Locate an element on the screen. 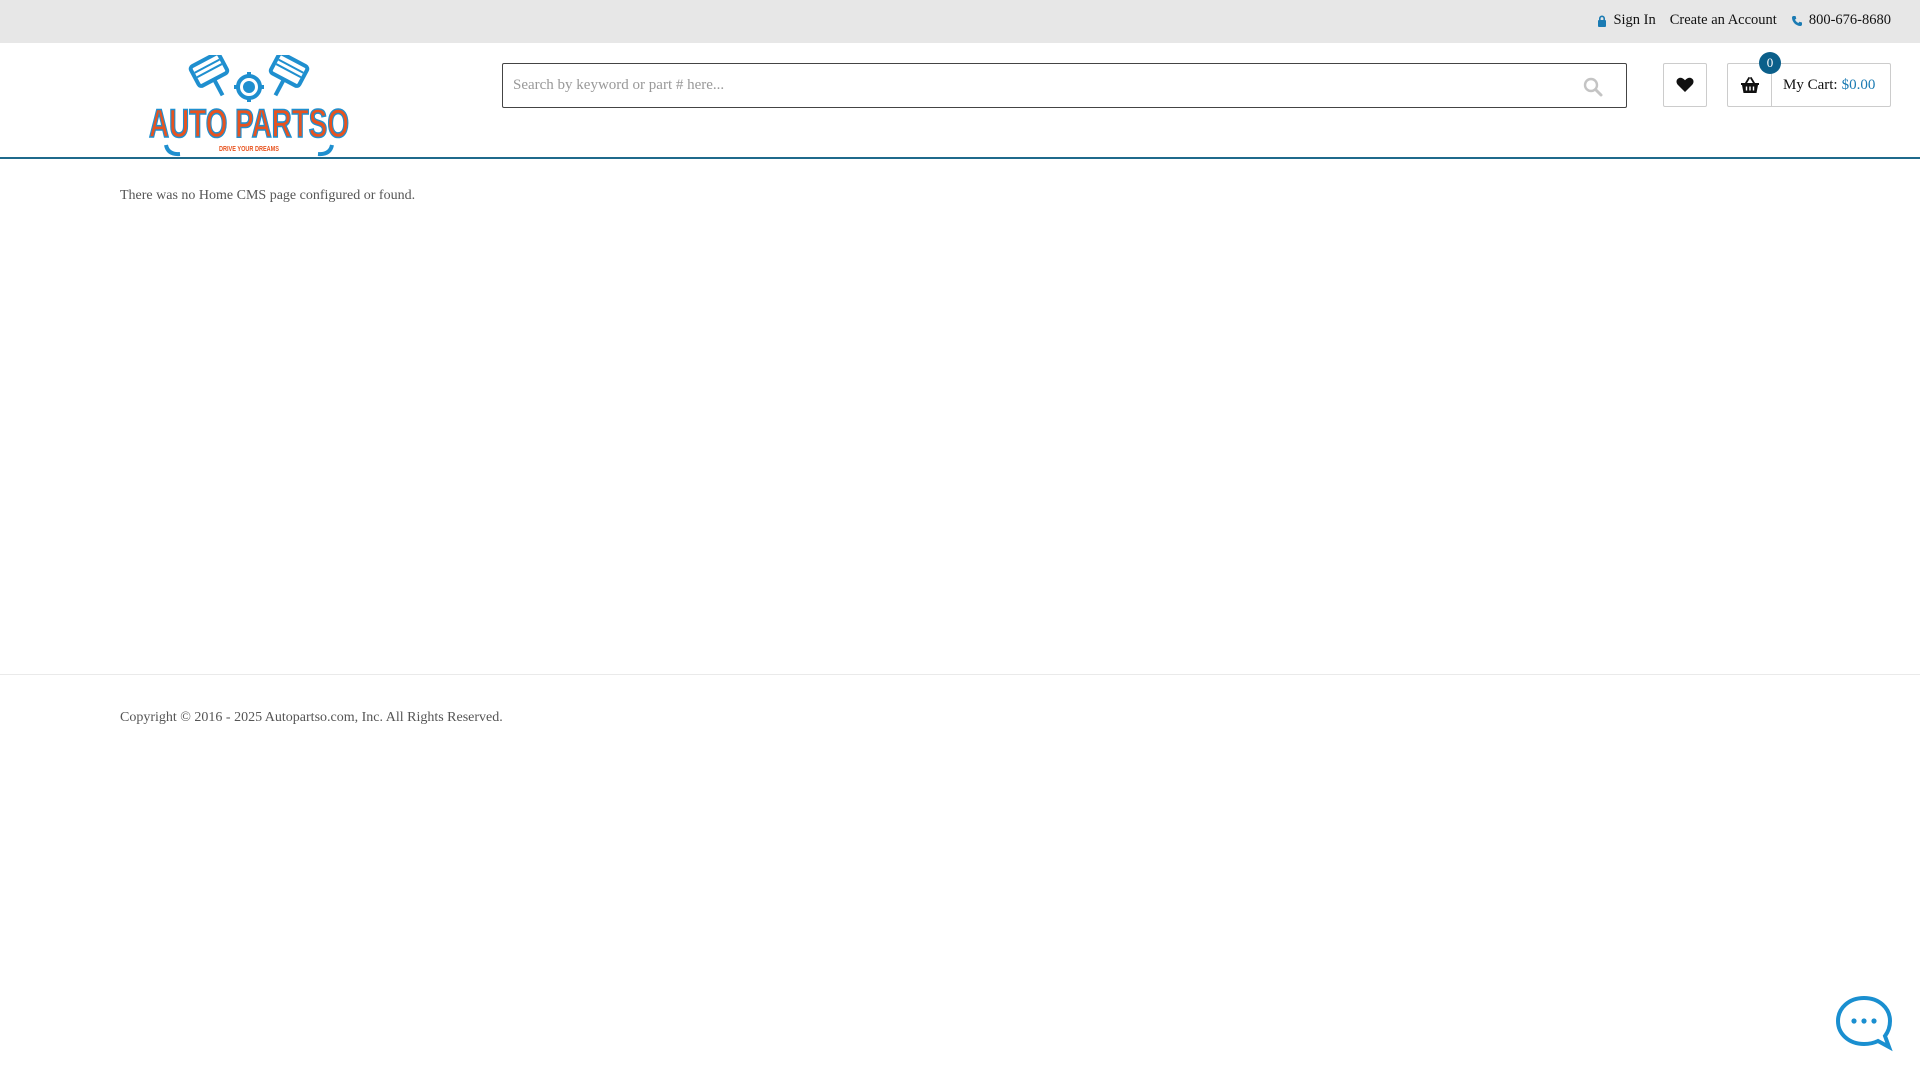 The image size is (1920, 1080). wishlist-button is located at coordinates (1685, 85).